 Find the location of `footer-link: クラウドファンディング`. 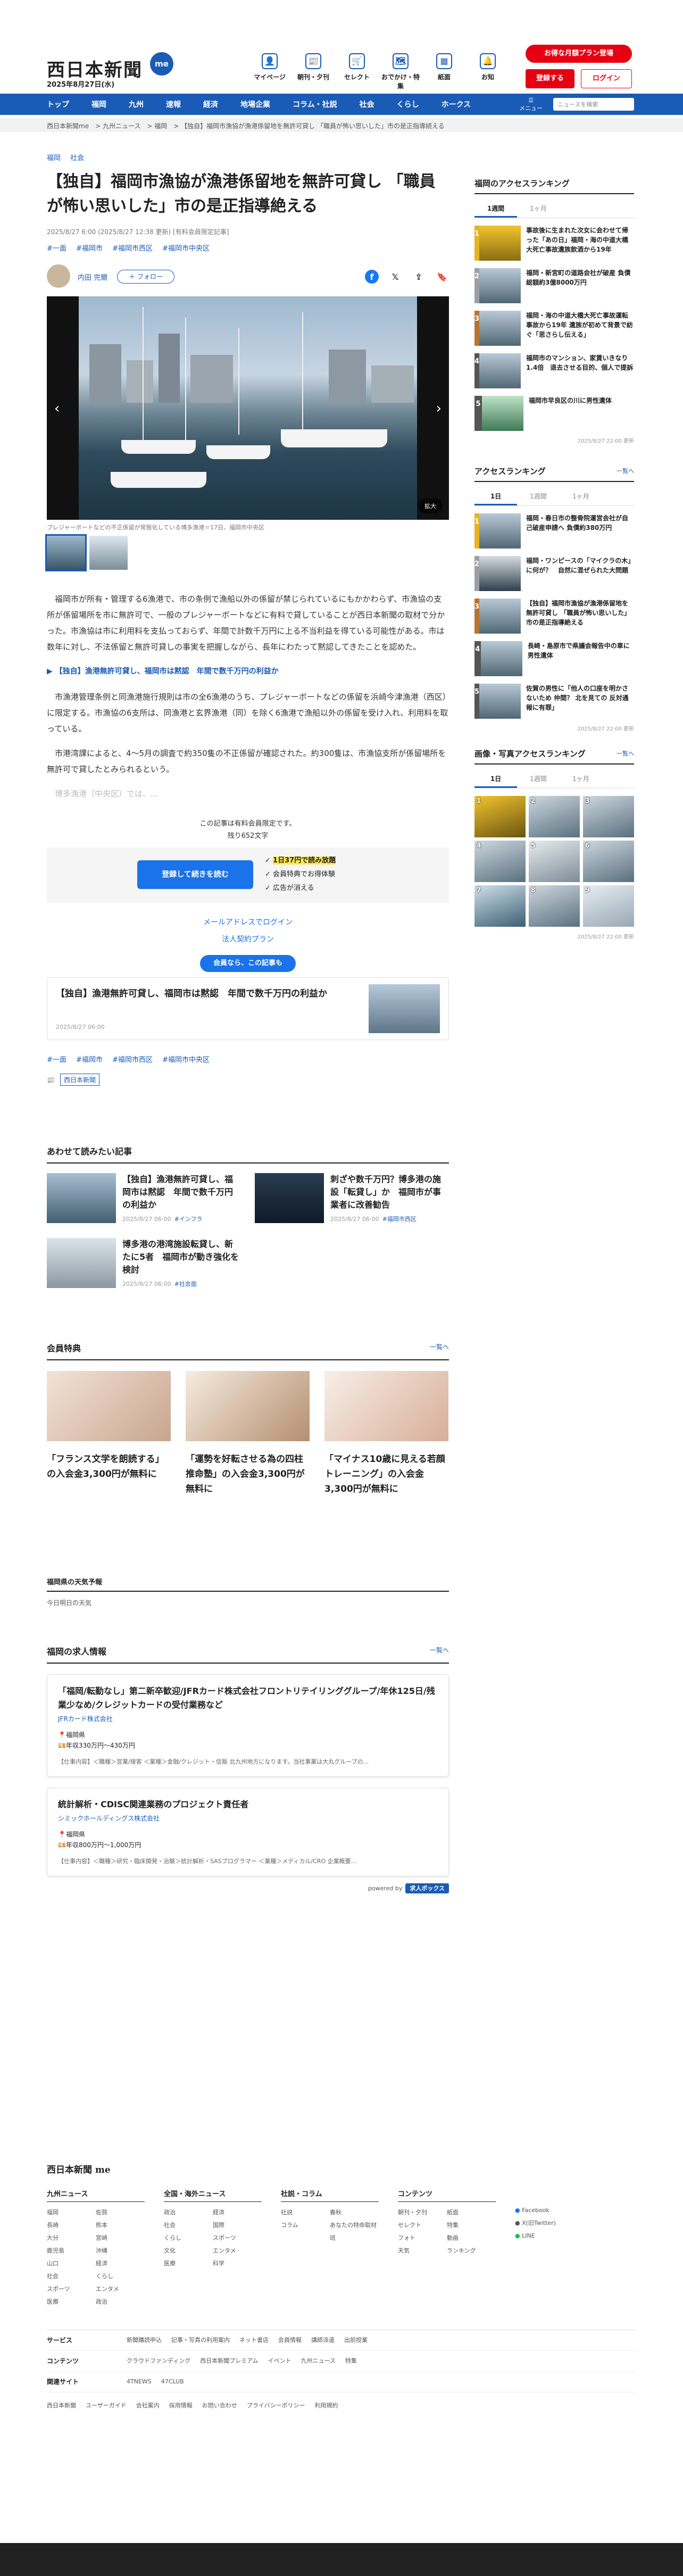

footer-link: クラウドファンディング is located at coordinates (158, 2360).